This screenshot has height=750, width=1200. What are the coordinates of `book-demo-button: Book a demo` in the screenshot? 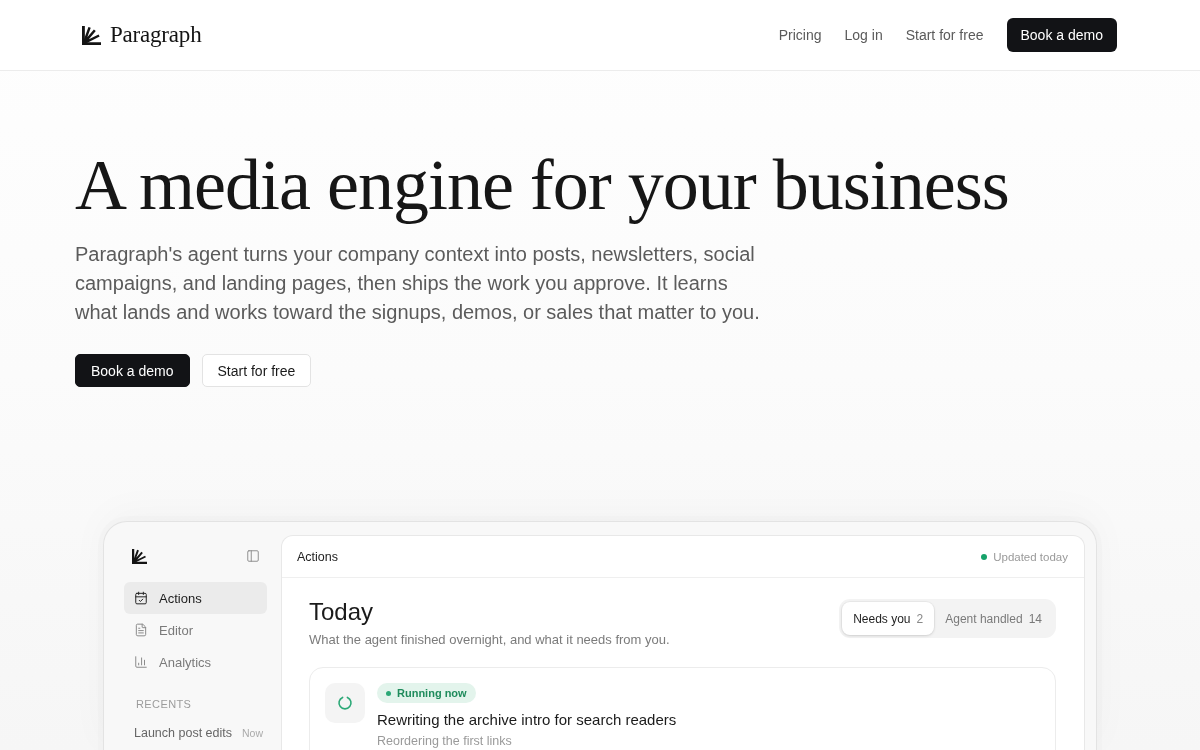 It's located at (1061, 35).